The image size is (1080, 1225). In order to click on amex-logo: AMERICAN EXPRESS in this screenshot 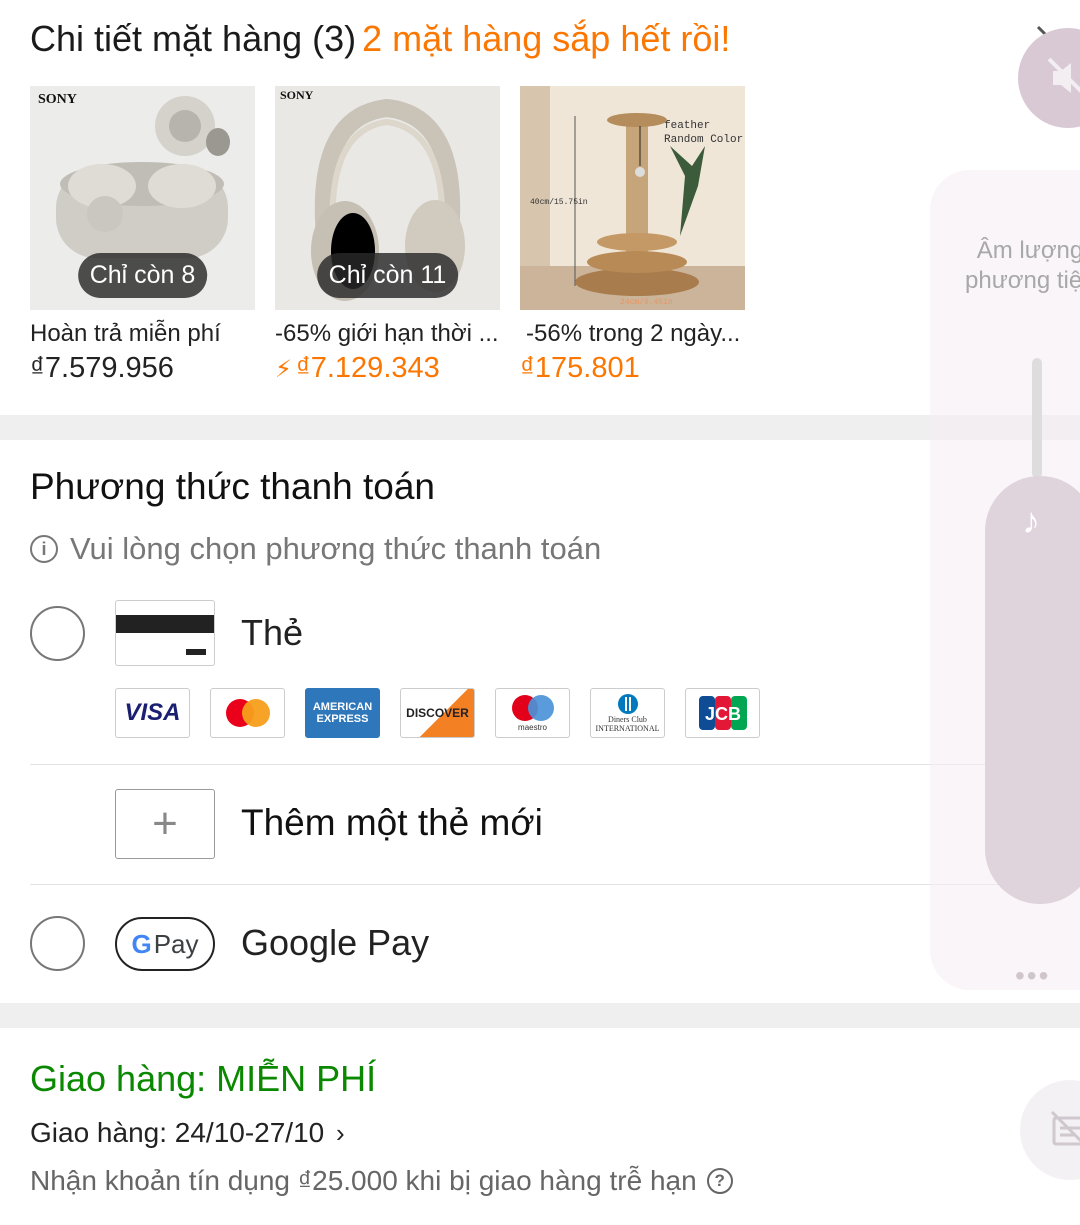, I will do `click(342, 713)`.